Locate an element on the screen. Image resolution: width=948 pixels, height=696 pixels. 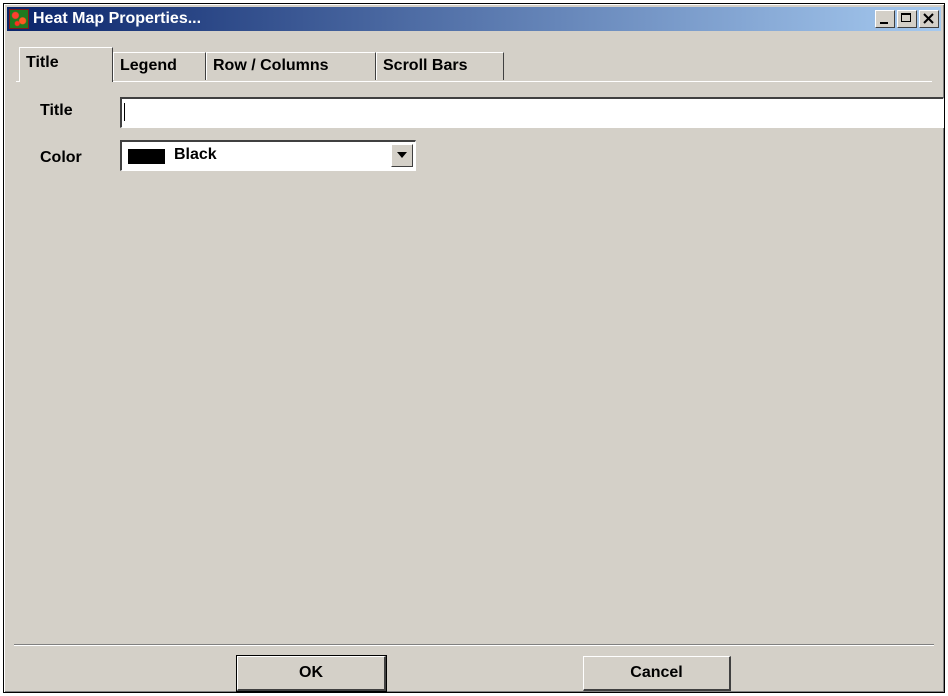
minimize-button is located at coordinates (885, 19).